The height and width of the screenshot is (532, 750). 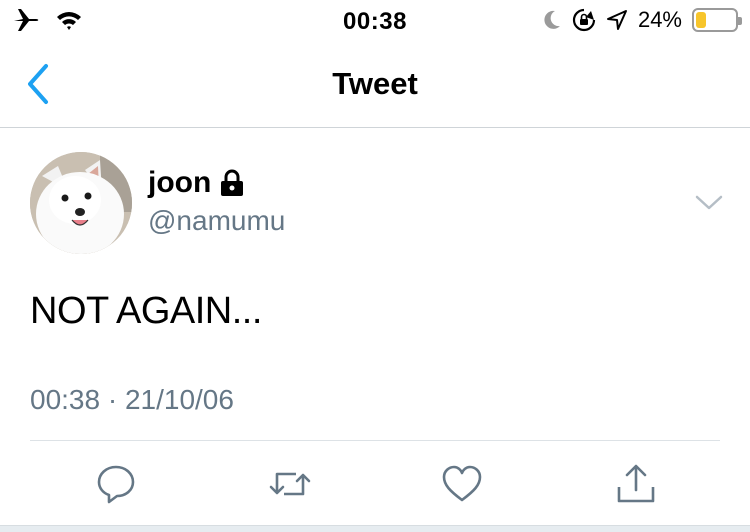 I want to click on share-button, so click(x=636, y=484).